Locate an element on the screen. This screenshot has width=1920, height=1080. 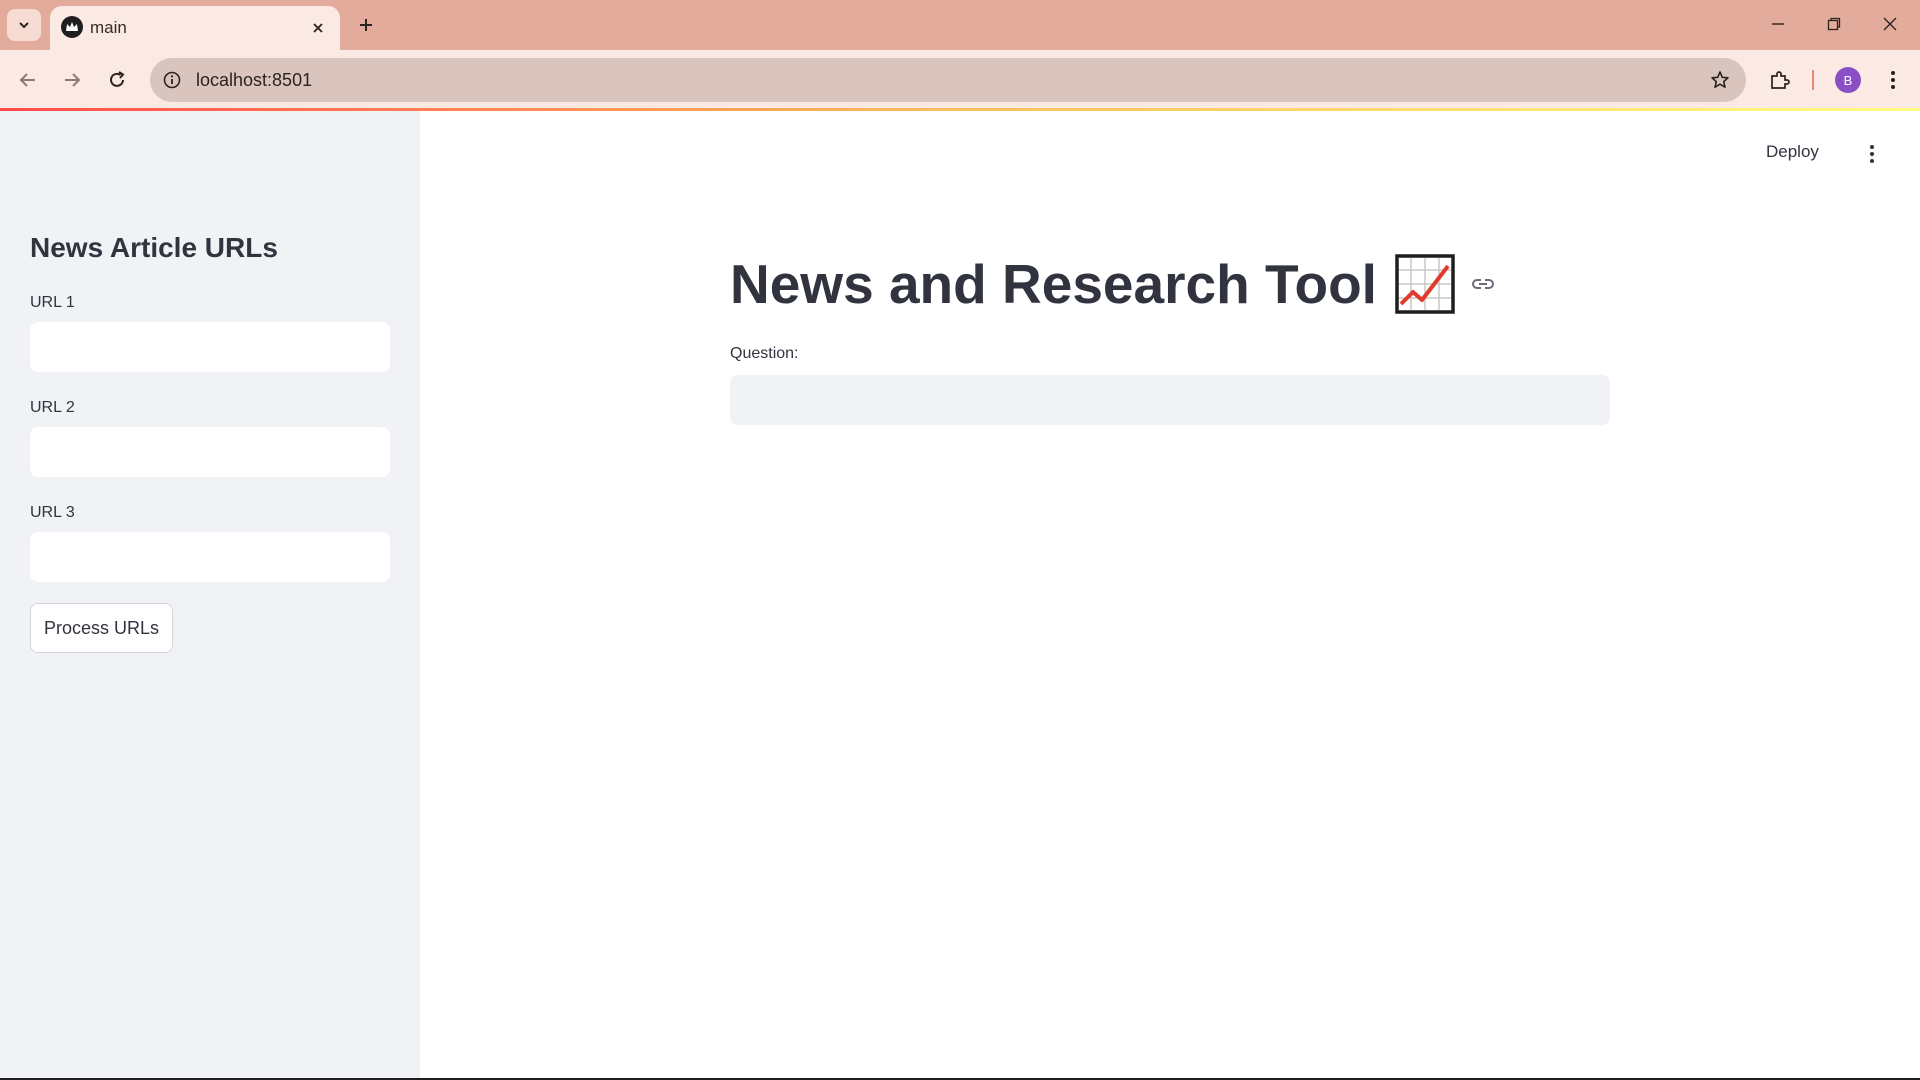
reload-icon is located at coordinates (117, 79).